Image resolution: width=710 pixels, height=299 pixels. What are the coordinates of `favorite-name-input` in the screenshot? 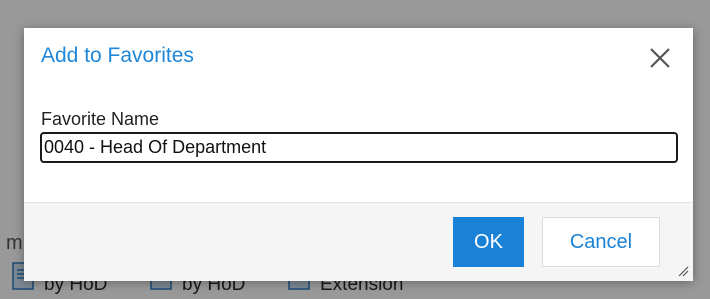 It's located at (359, 147).